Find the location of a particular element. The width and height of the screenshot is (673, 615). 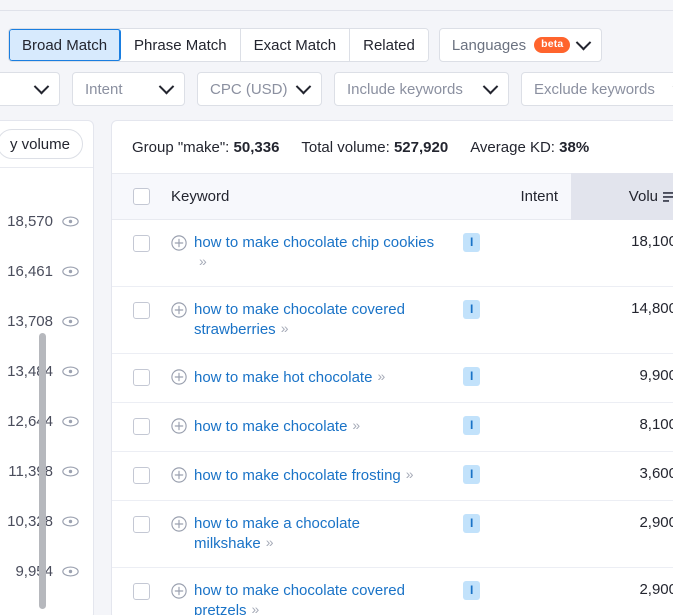

list-item-volume: 16,461 is located at coordinates (30, 271).